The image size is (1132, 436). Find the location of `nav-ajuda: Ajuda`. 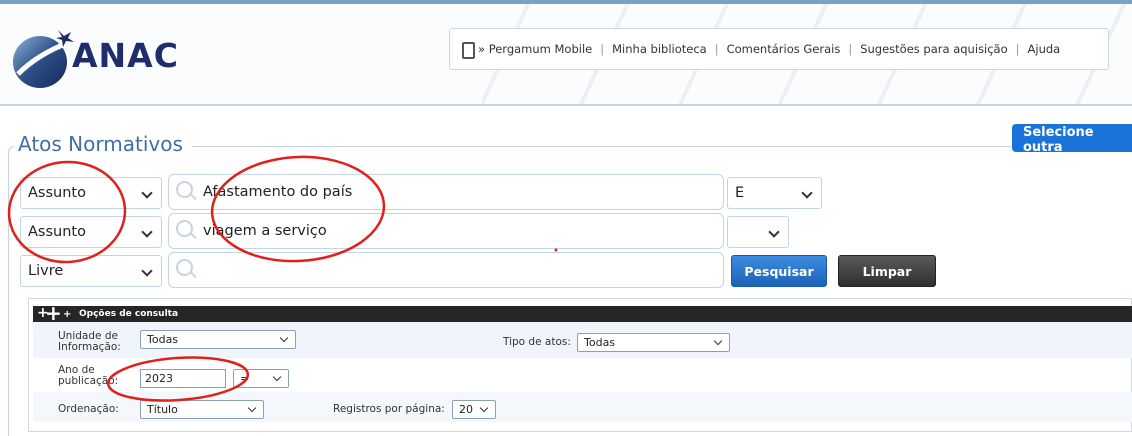

nav-ajuda: Ajuda is located at coordinates (1044, 49).